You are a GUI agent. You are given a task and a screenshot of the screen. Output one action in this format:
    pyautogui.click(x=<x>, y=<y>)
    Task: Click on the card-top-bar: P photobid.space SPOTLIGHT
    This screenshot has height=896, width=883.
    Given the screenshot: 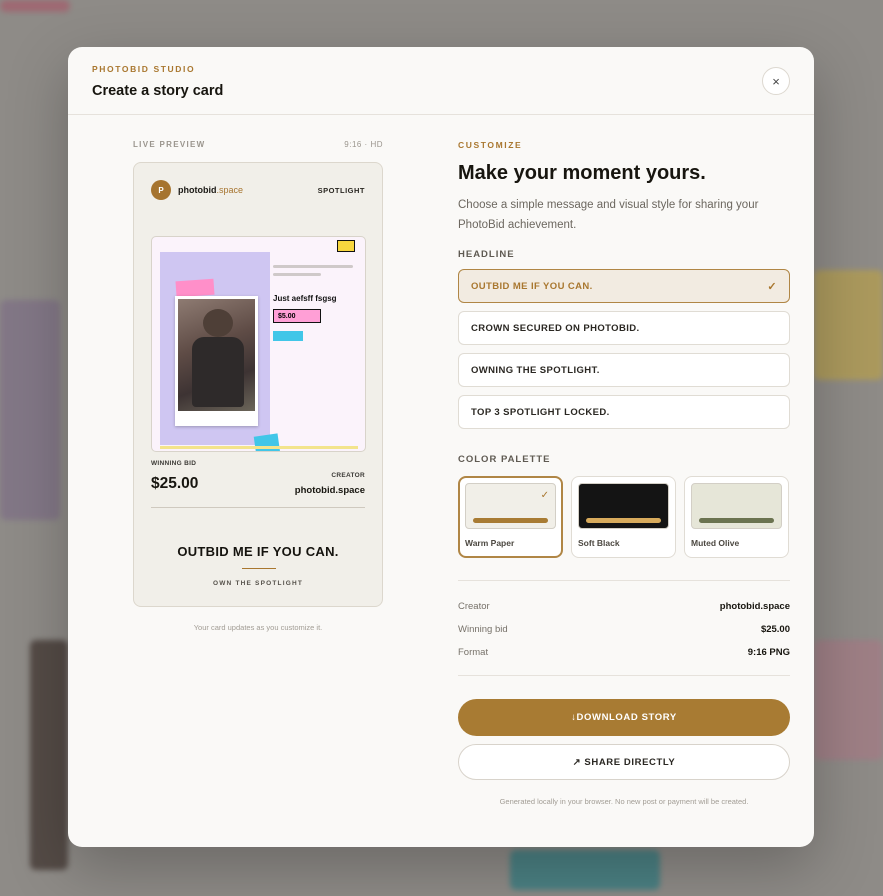 What is the action you would take?
    pyautogui.click(x=258, y=190)
    